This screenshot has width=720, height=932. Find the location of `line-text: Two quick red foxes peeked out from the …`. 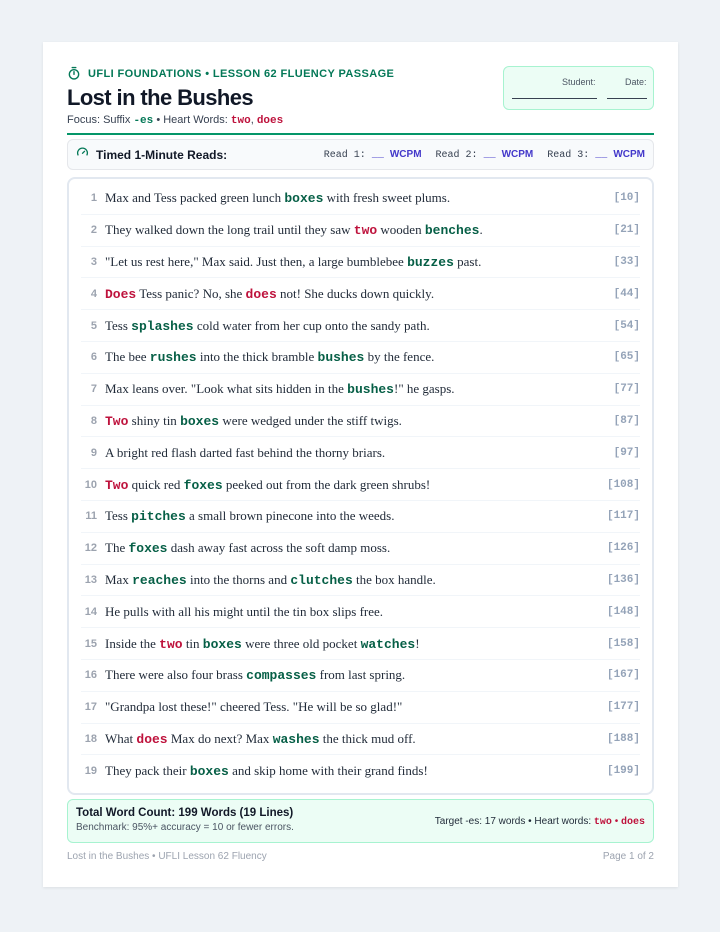

line-text: Two quick red foxes peeked out from the … is located at coordinates (267, 485).